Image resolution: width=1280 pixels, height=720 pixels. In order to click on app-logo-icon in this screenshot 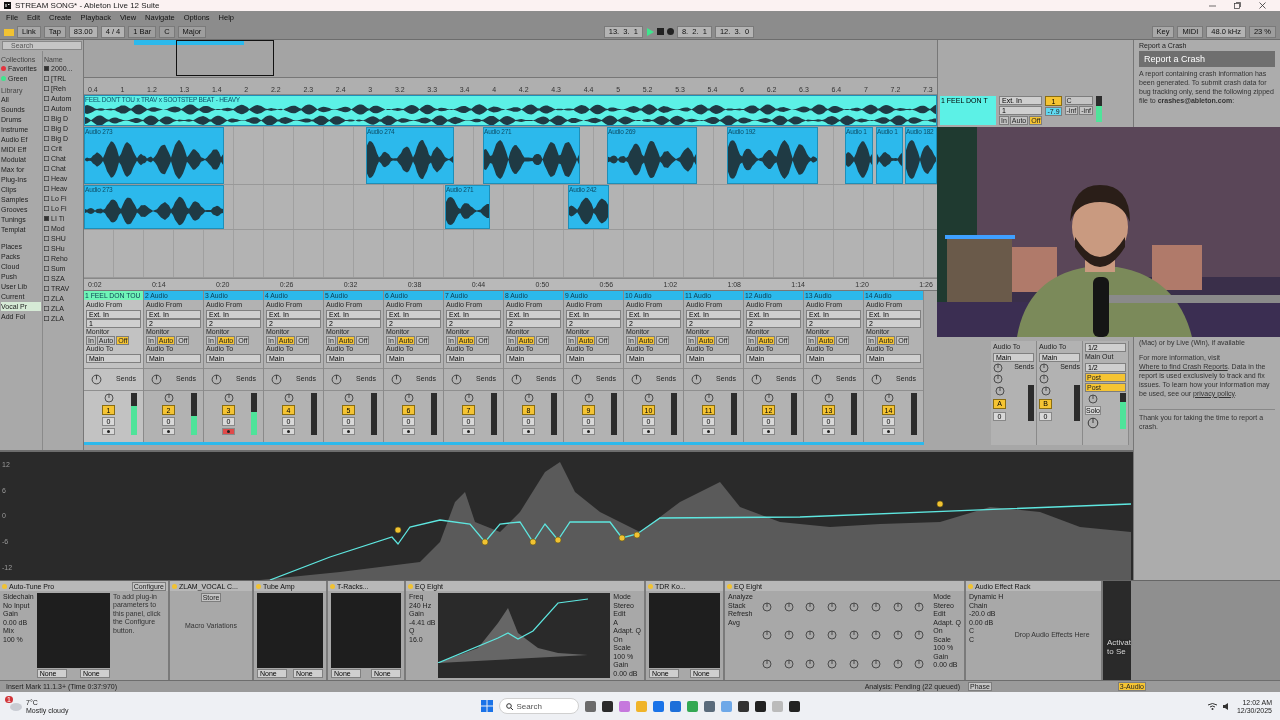, I will do `click(7, 5)`.